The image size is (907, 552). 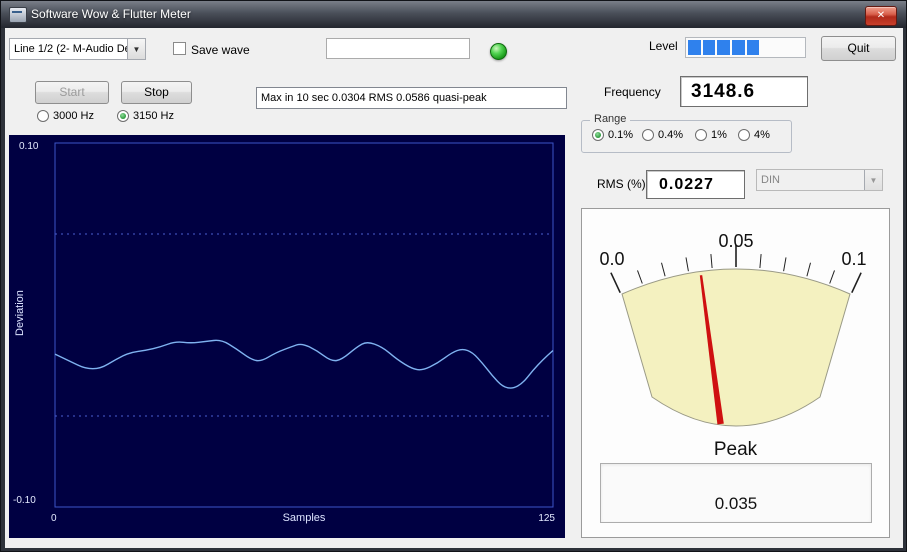 What do you see at coordinates (719, 135) in the screenshot?
I see `range-option-label: 1%` at bounding box center [719, 135].